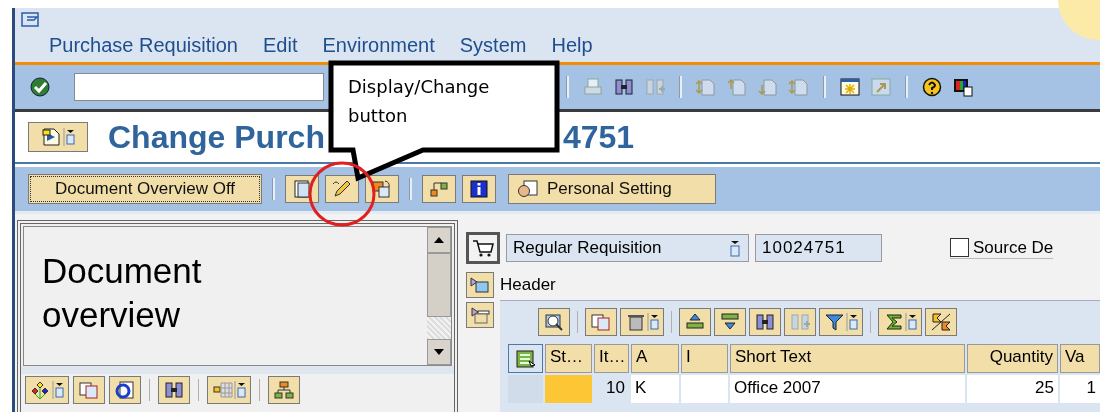 This screenshot has width=1100, height=412. I want to click on table-cell: 1, so click(1080, 389).